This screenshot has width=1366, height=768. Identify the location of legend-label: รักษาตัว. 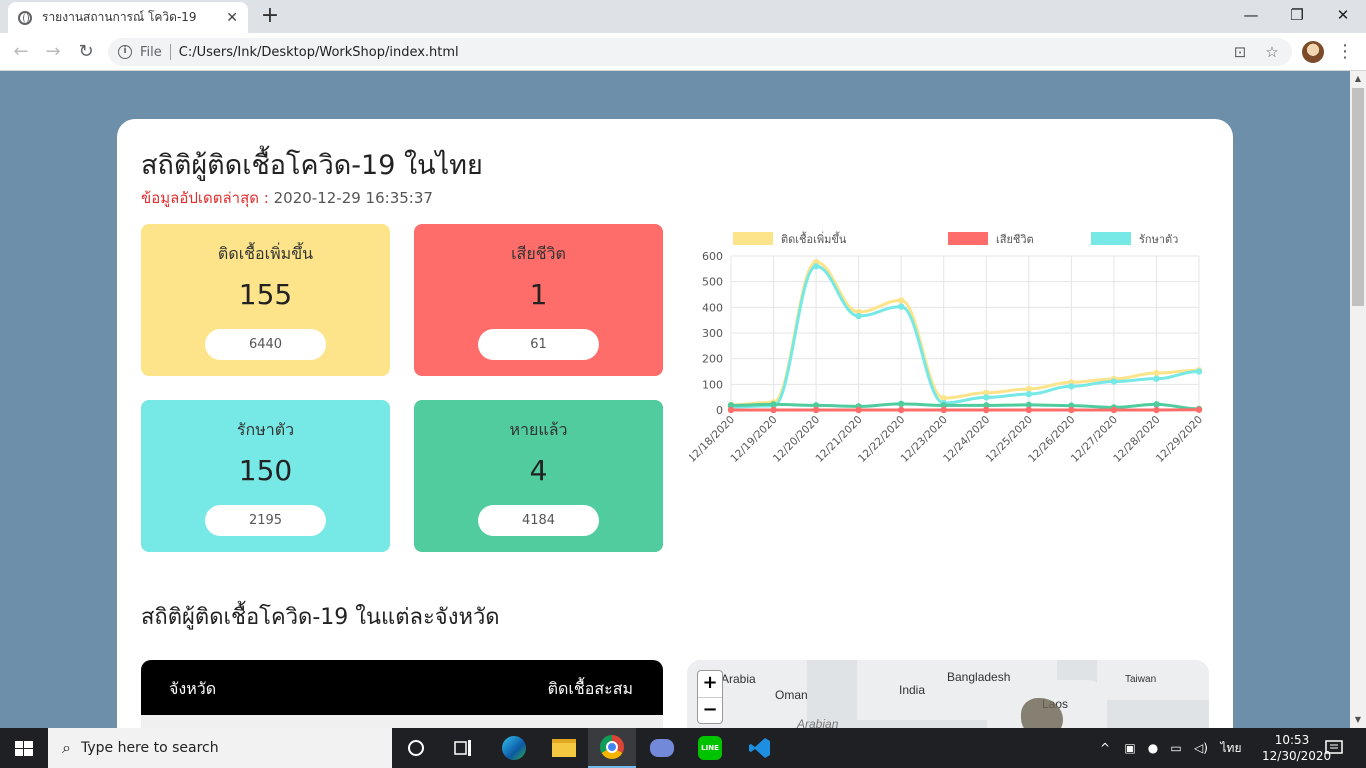
(1158, 239).